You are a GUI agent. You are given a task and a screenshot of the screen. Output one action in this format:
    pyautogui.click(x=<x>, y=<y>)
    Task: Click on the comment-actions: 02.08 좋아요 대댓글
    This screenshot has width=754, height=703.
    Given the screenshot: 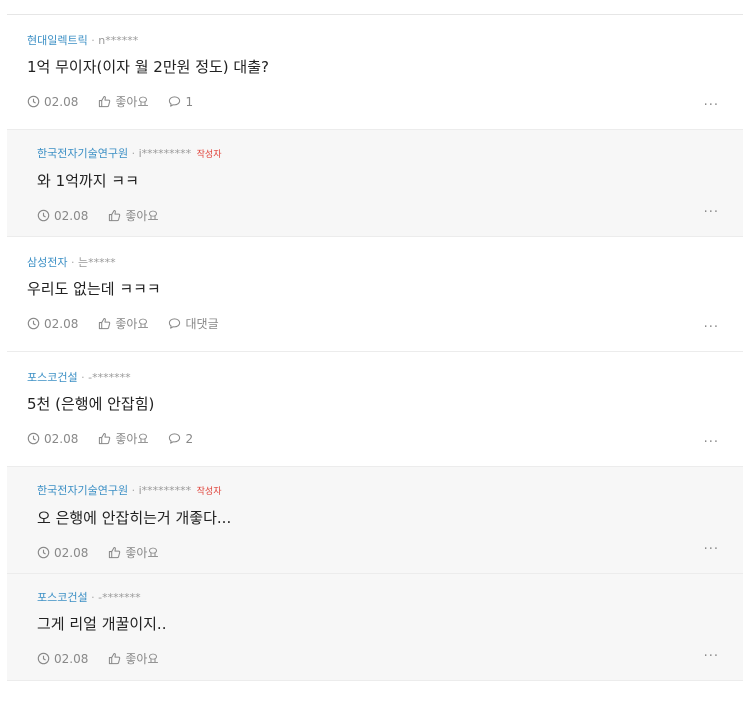 What is the action you would take?
    pyautogui.click(x=385, y=323)
    